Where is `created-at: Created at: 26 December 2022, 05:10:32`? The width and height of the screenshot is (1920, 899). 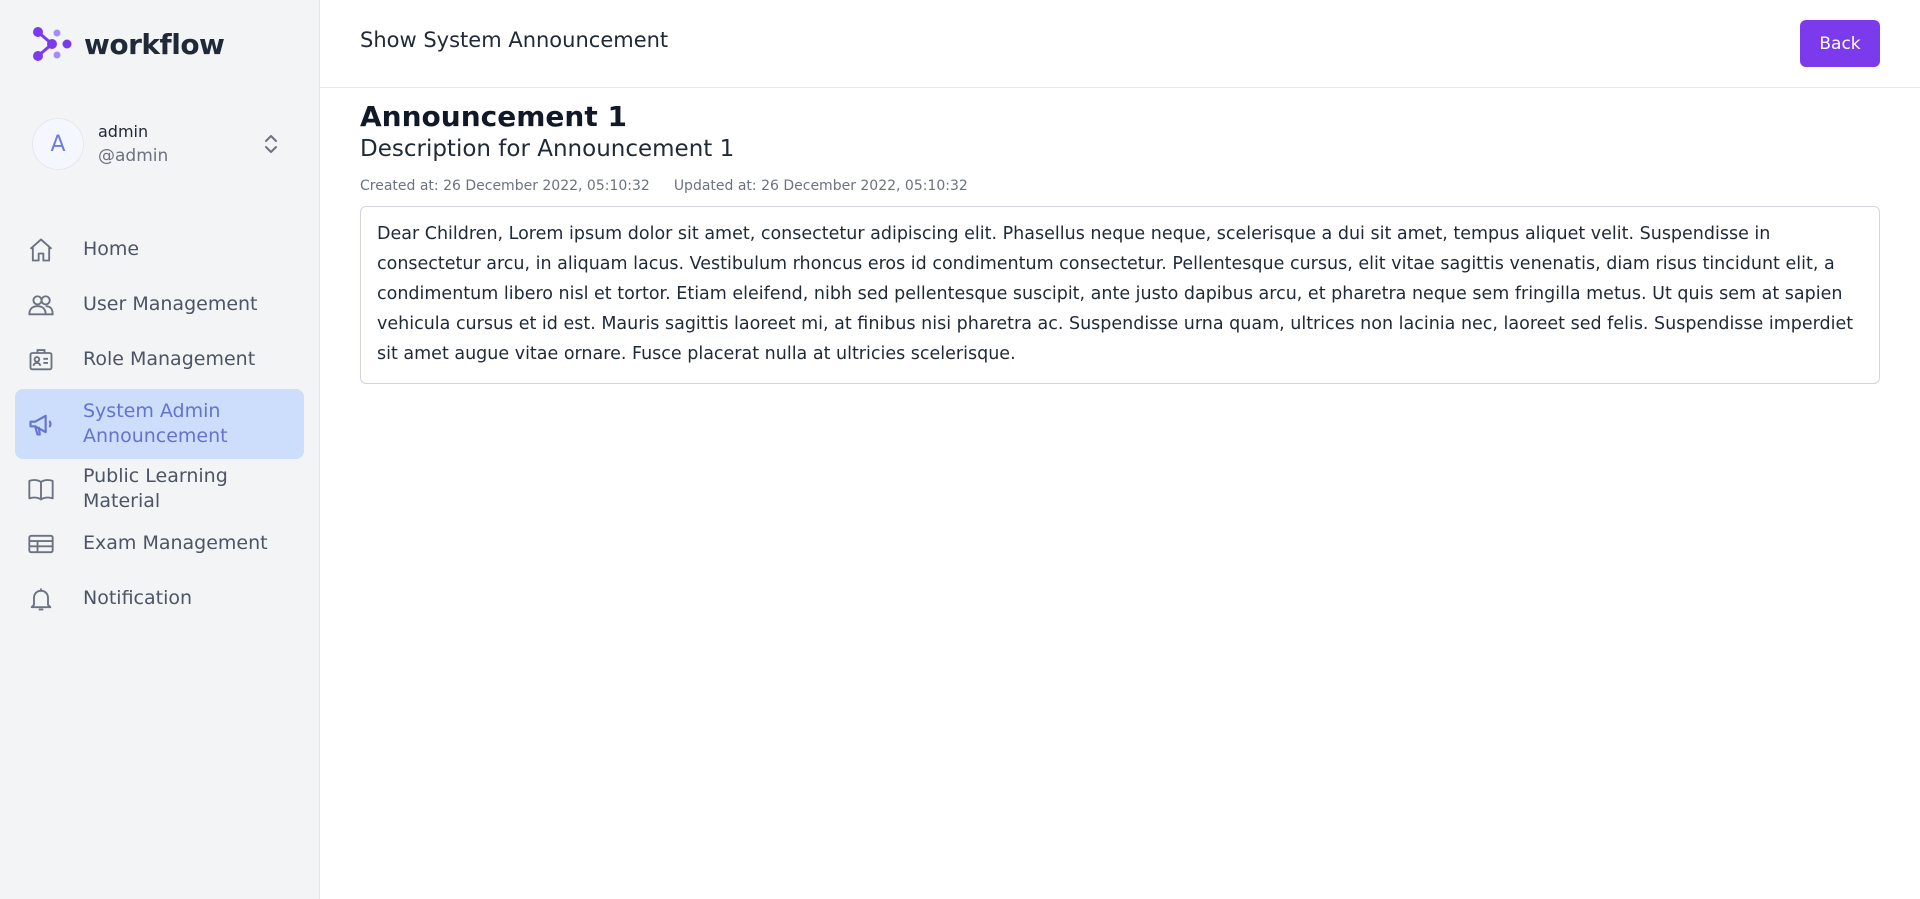 created-at: Created at: 26 December 2022, 05:10:32 is located at coordinates (505, 186).